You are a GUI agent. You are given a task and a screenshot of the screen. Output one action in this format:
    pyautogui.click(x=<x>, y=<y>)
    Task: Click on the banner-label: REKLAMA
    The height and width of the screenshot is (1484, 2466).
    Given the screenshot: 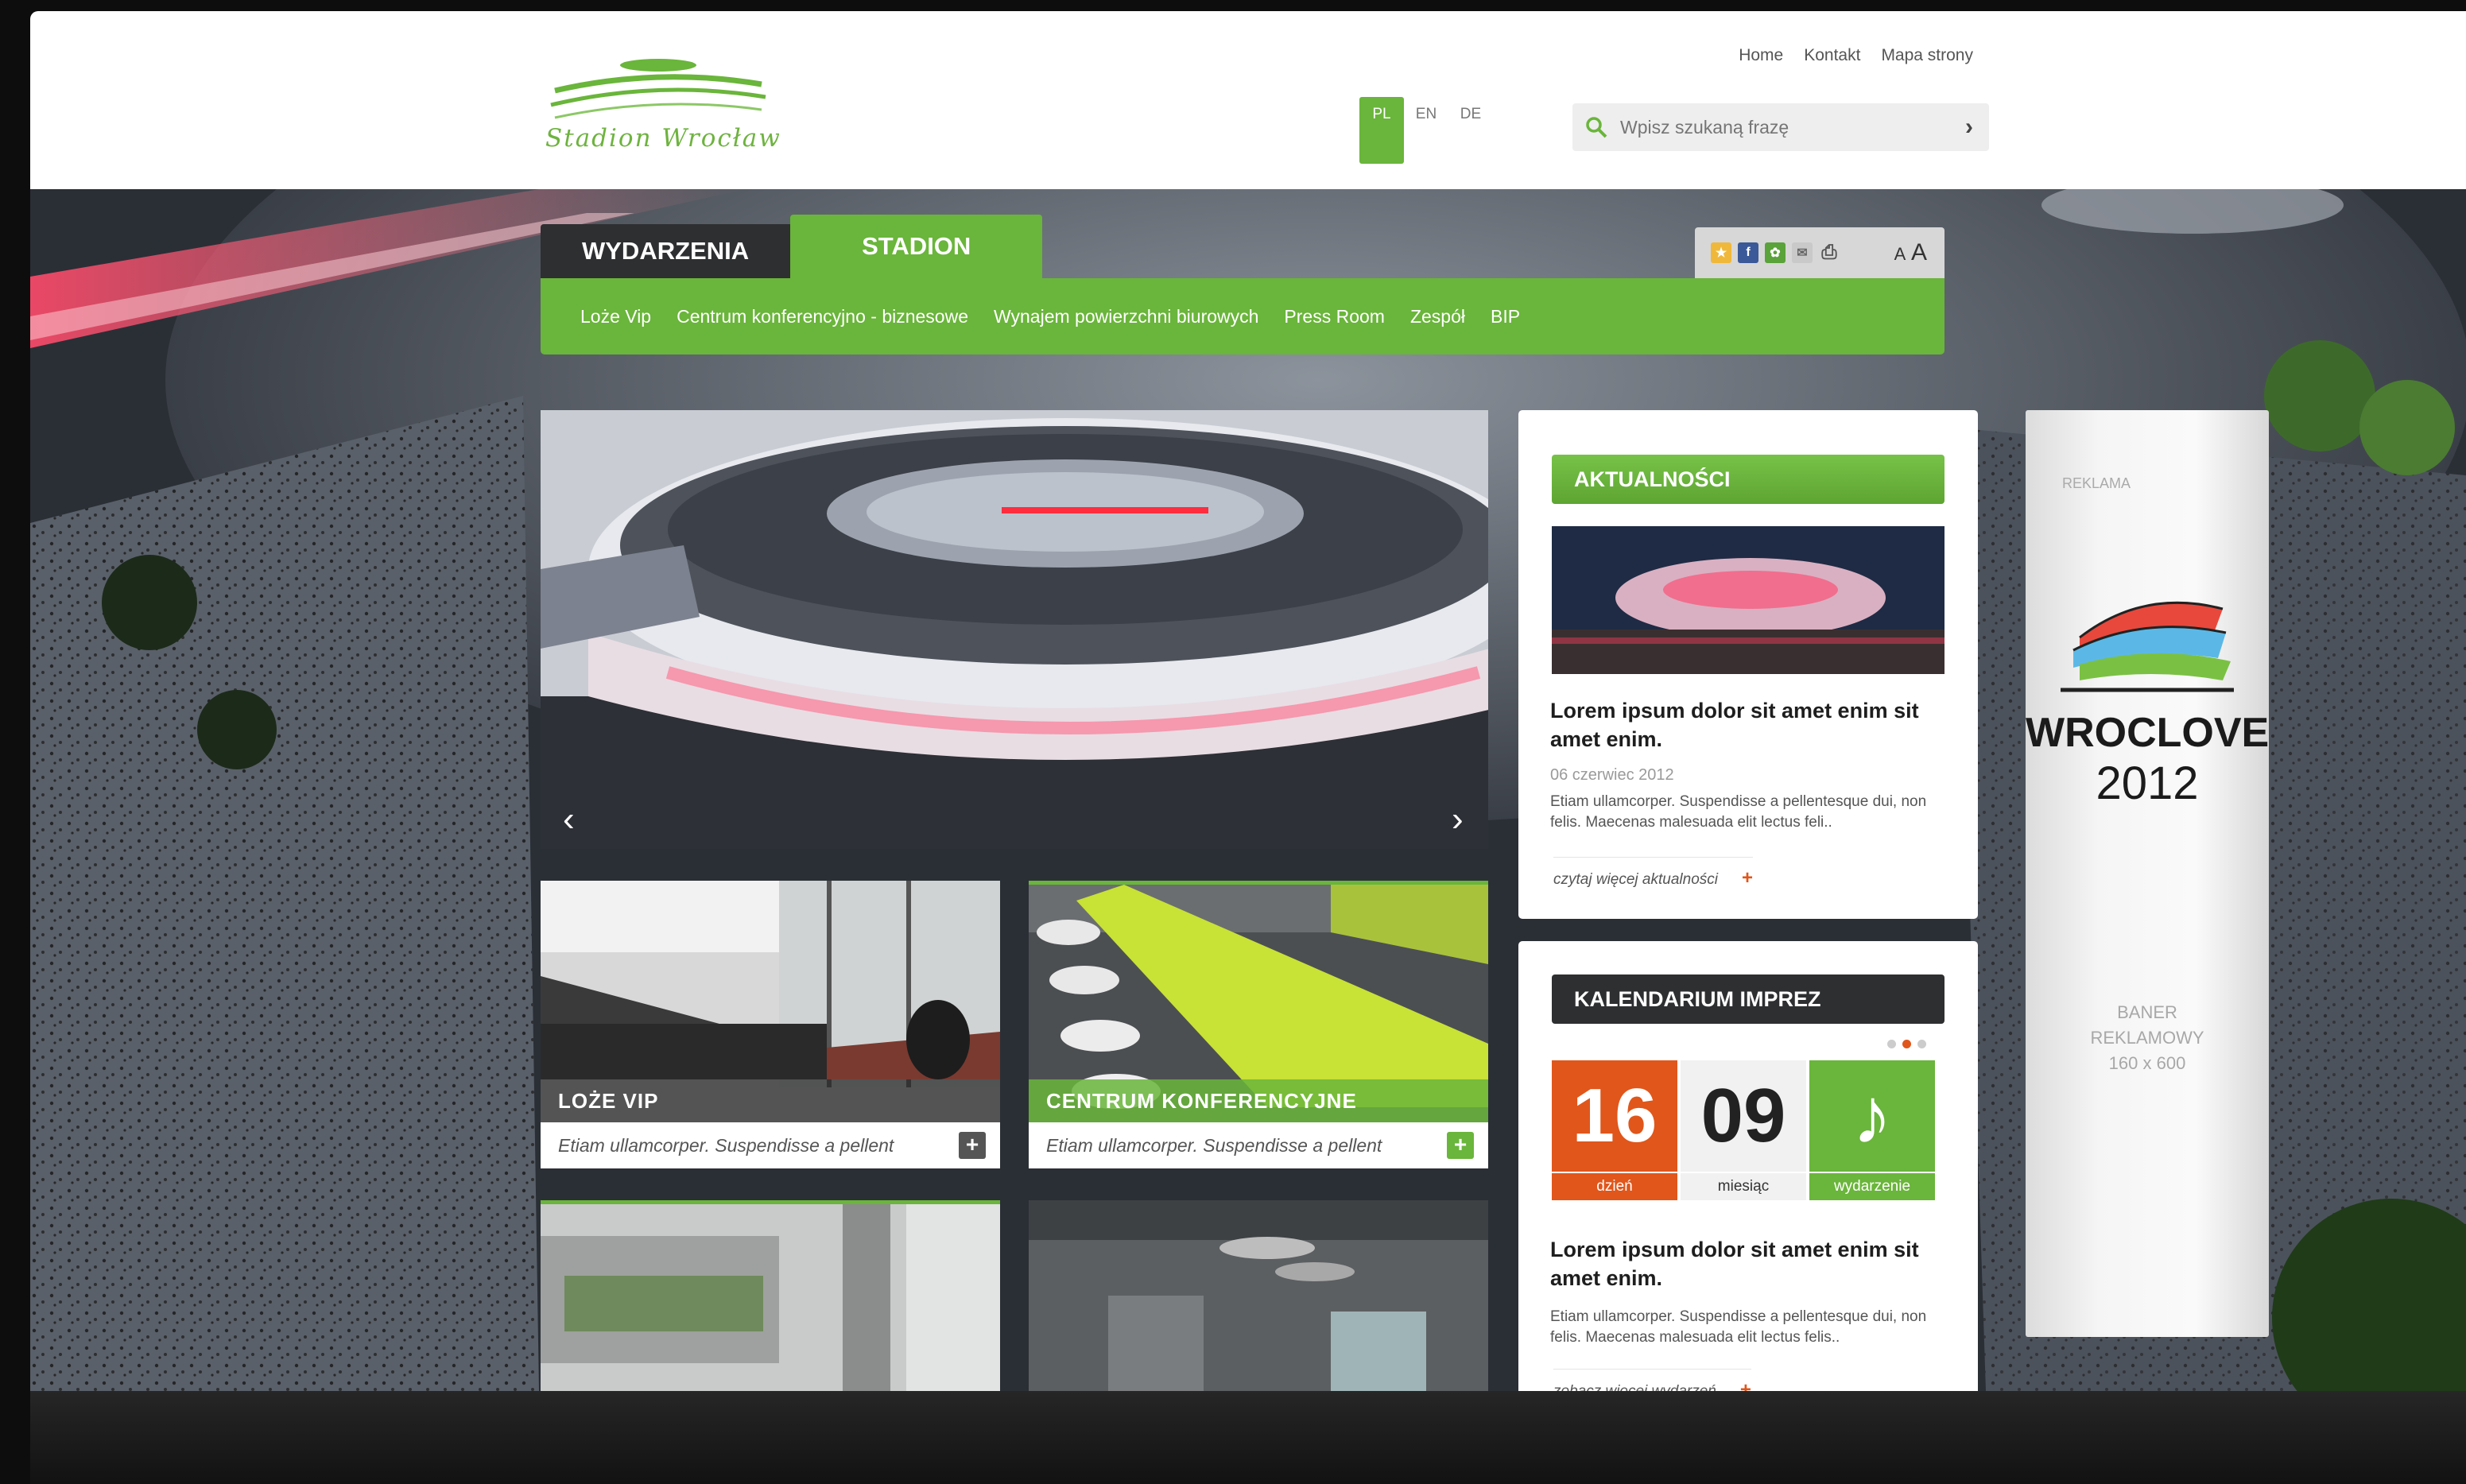 What is the action you would take?
    pyautogui.click(x=2096, y=483)
    